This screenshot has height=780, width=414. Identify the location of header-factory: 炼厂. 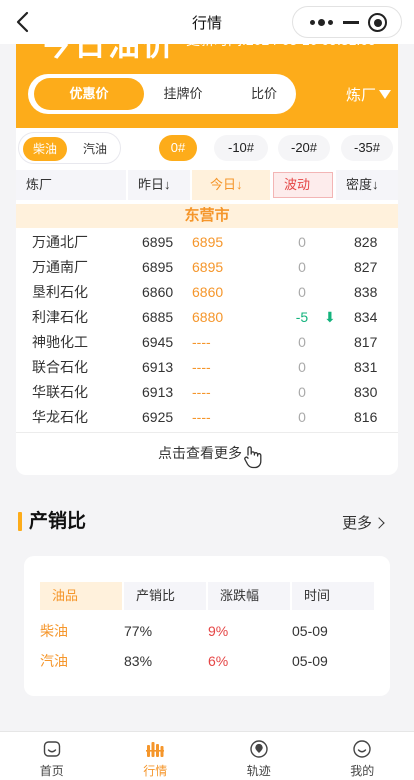
(71, 185).